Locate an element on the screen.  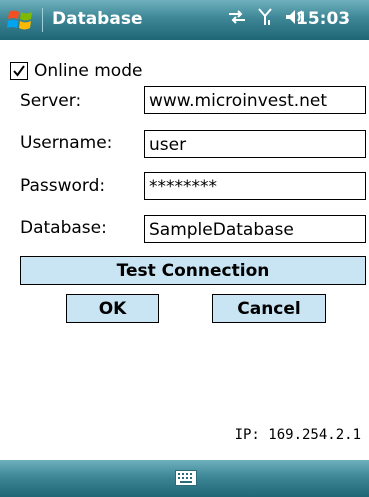
password-label: Password: is located at coordinates (63, 186).